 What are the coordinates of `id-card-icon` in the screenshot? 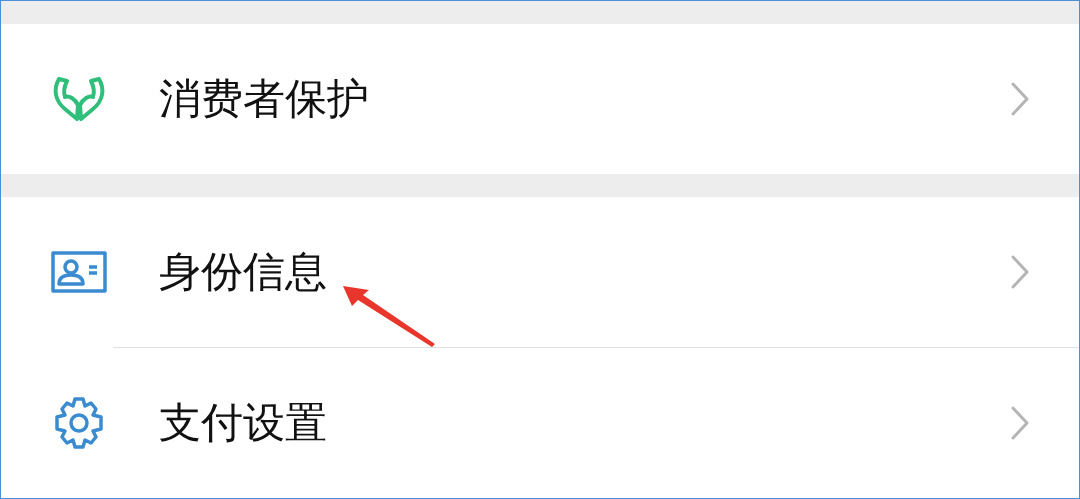 It's located at (79, 272).